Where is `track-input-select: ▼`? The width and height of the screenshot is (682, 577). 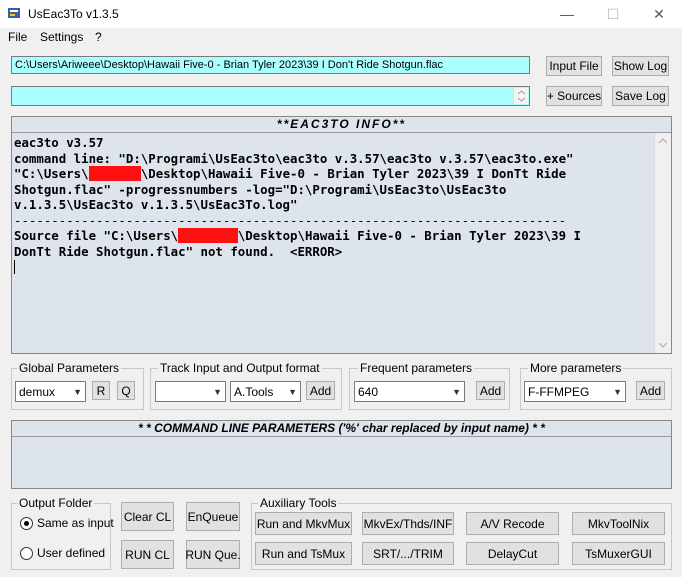
track-input-select: ▼ is located at coordinates (190, 391).